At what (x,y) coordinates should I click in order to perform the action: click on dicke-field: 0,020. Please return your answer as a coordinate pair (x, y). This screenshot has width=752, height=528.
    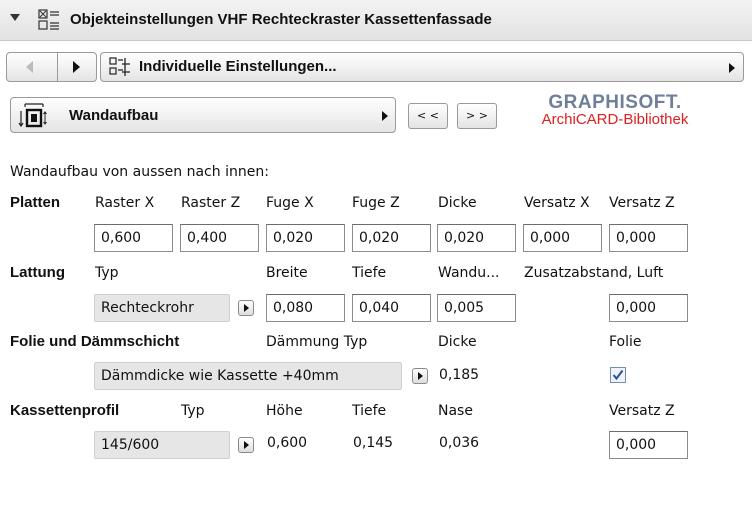
    Looking at the image, I should click on (476, 238).